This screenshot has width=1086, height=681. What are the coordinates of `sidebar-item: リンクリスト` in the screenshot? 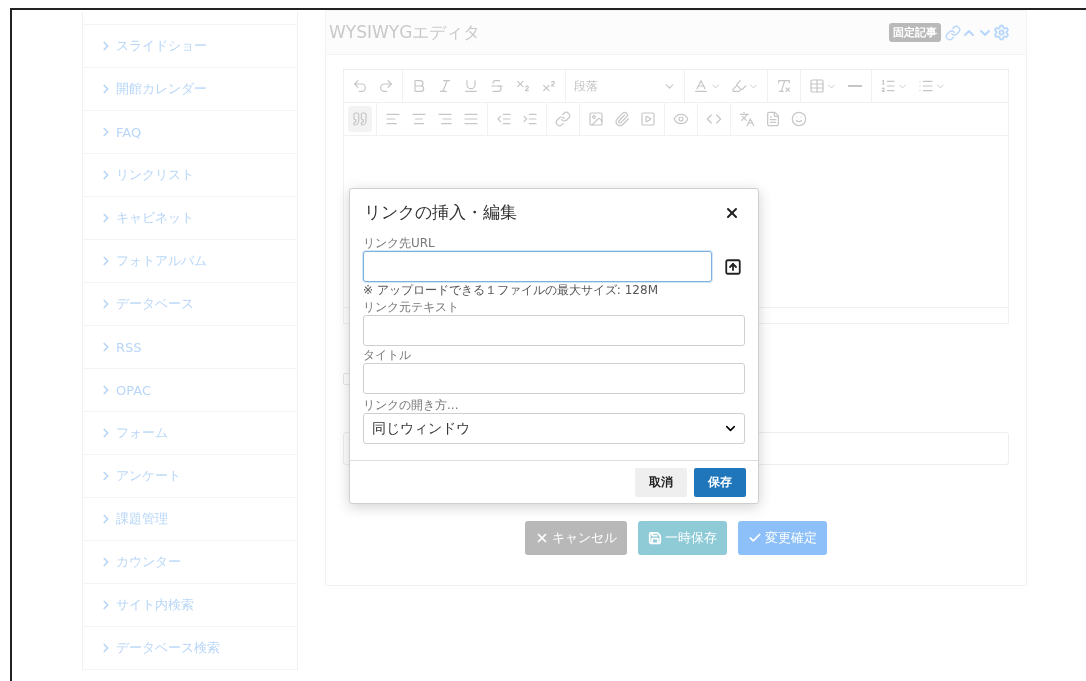 It's located at (190, 175).